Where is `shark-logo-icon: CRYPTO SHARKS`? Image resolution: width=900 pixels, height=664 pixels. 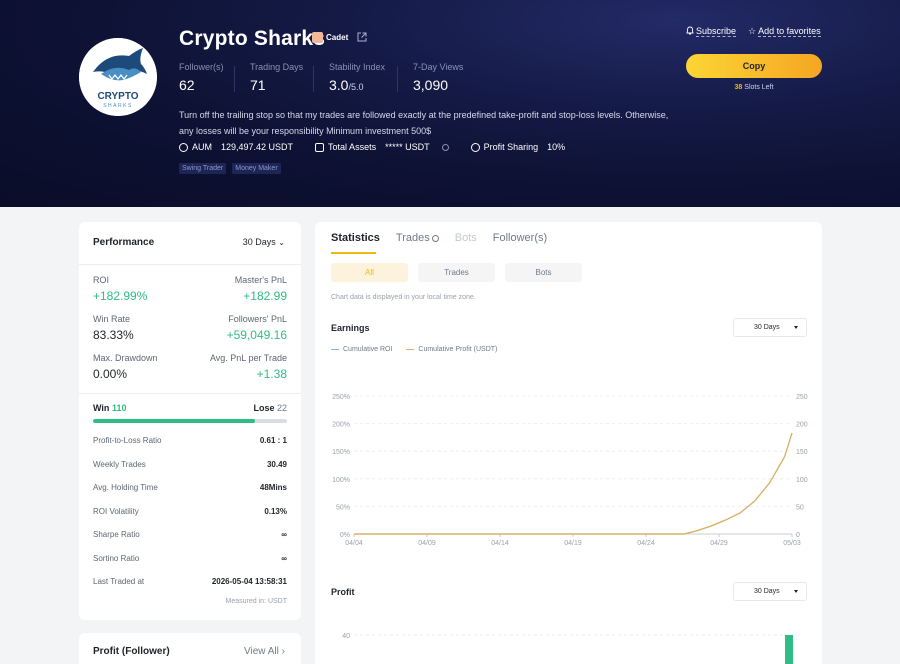 shark-logo-icon: CRYPTO SHARKS is located at coordinates (118, 77).